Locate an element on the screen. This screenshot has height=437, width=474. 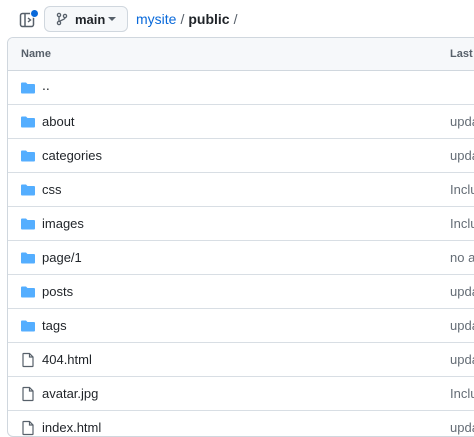
breadcrumb-current-folder: public is located at coordinates (209, 19).